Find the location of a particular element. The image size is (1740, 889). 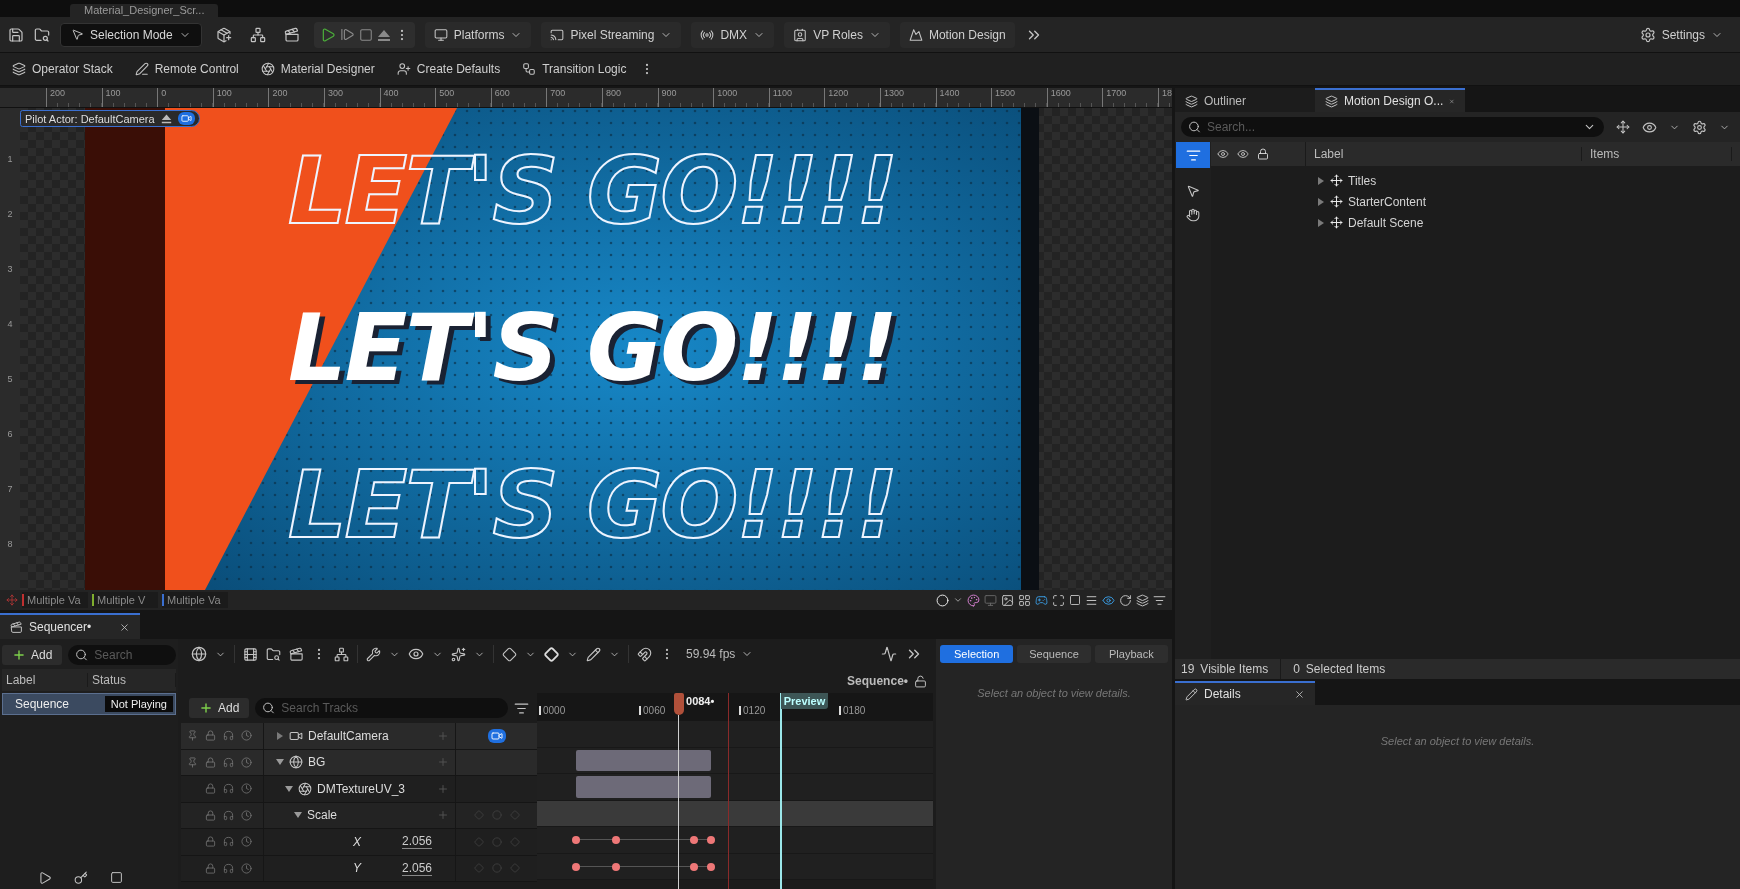

step-forward-icon is located at coordinates (347, 34).